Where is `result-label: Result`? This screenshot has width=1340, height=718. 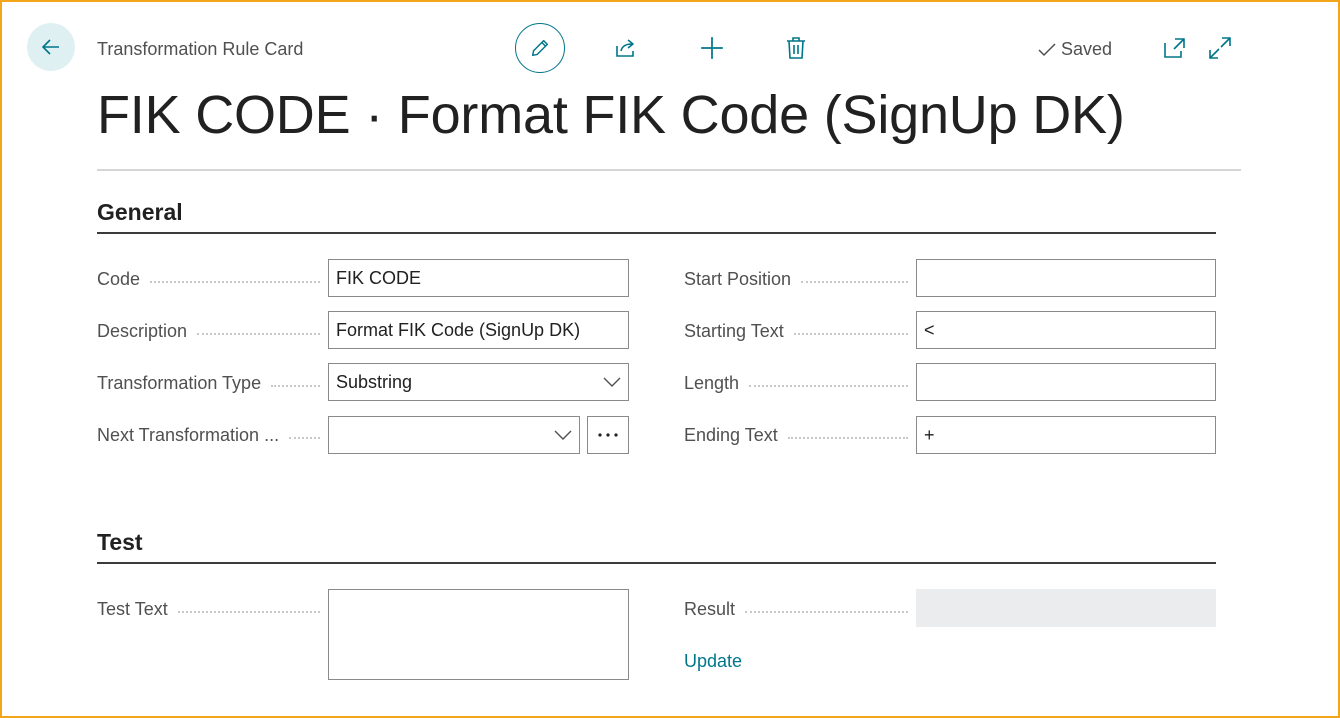 result-label: Result is located at coordinates (796, 609).